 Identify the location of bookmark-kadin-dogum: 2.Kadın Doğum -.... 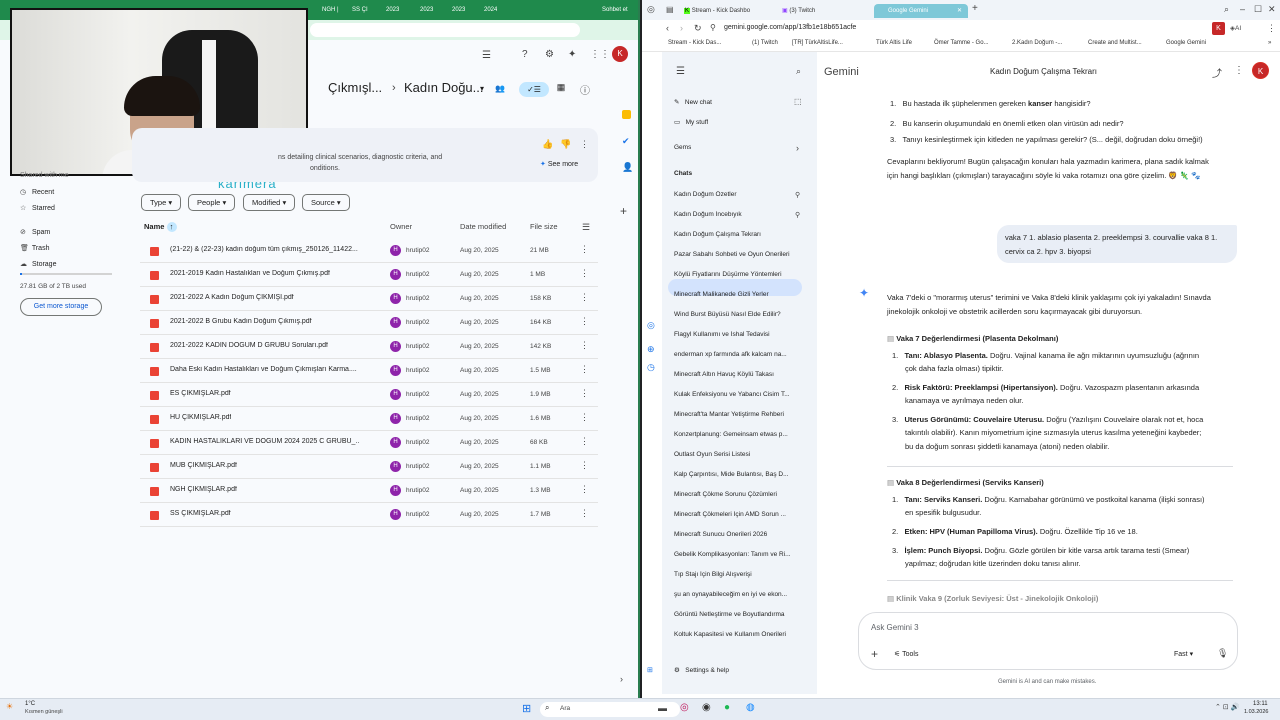
(1037, 43).